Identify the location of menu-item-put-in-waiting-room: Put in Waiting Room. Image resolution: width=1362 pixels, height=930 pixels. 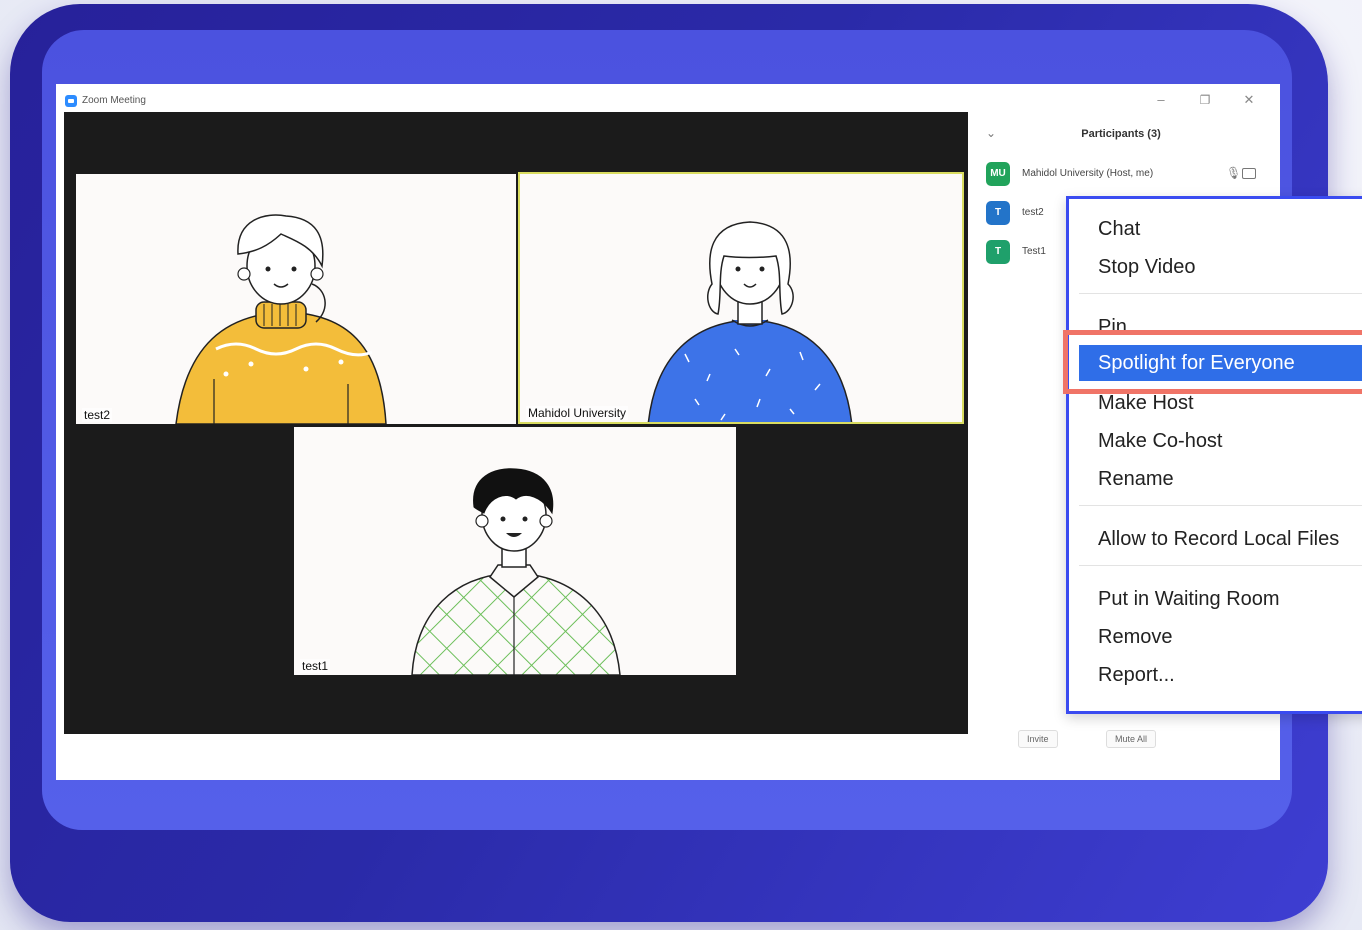
(1220, 599).